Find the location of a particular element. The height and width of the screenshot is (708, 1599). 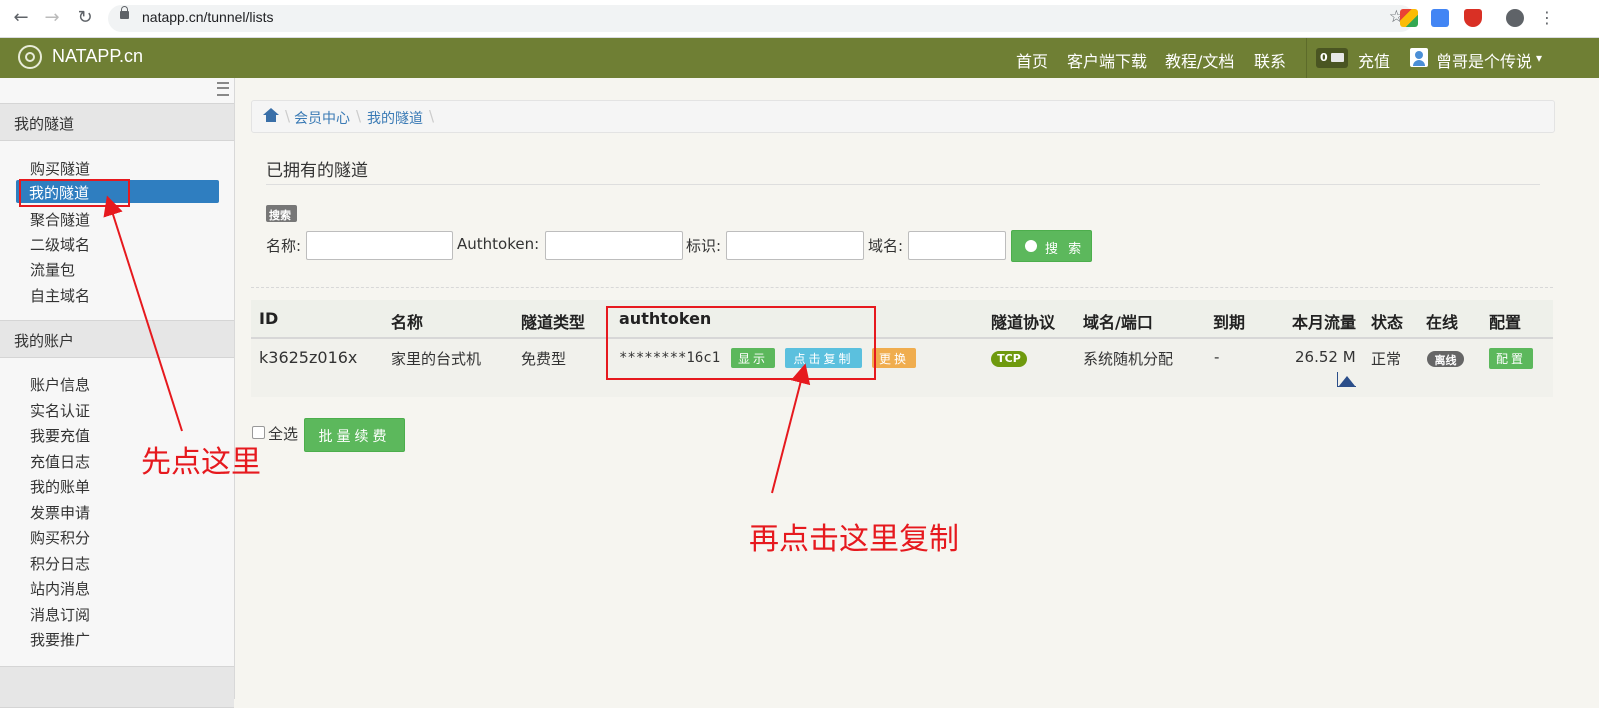

annotation-arrow-first is located at coordinates (143, 313).